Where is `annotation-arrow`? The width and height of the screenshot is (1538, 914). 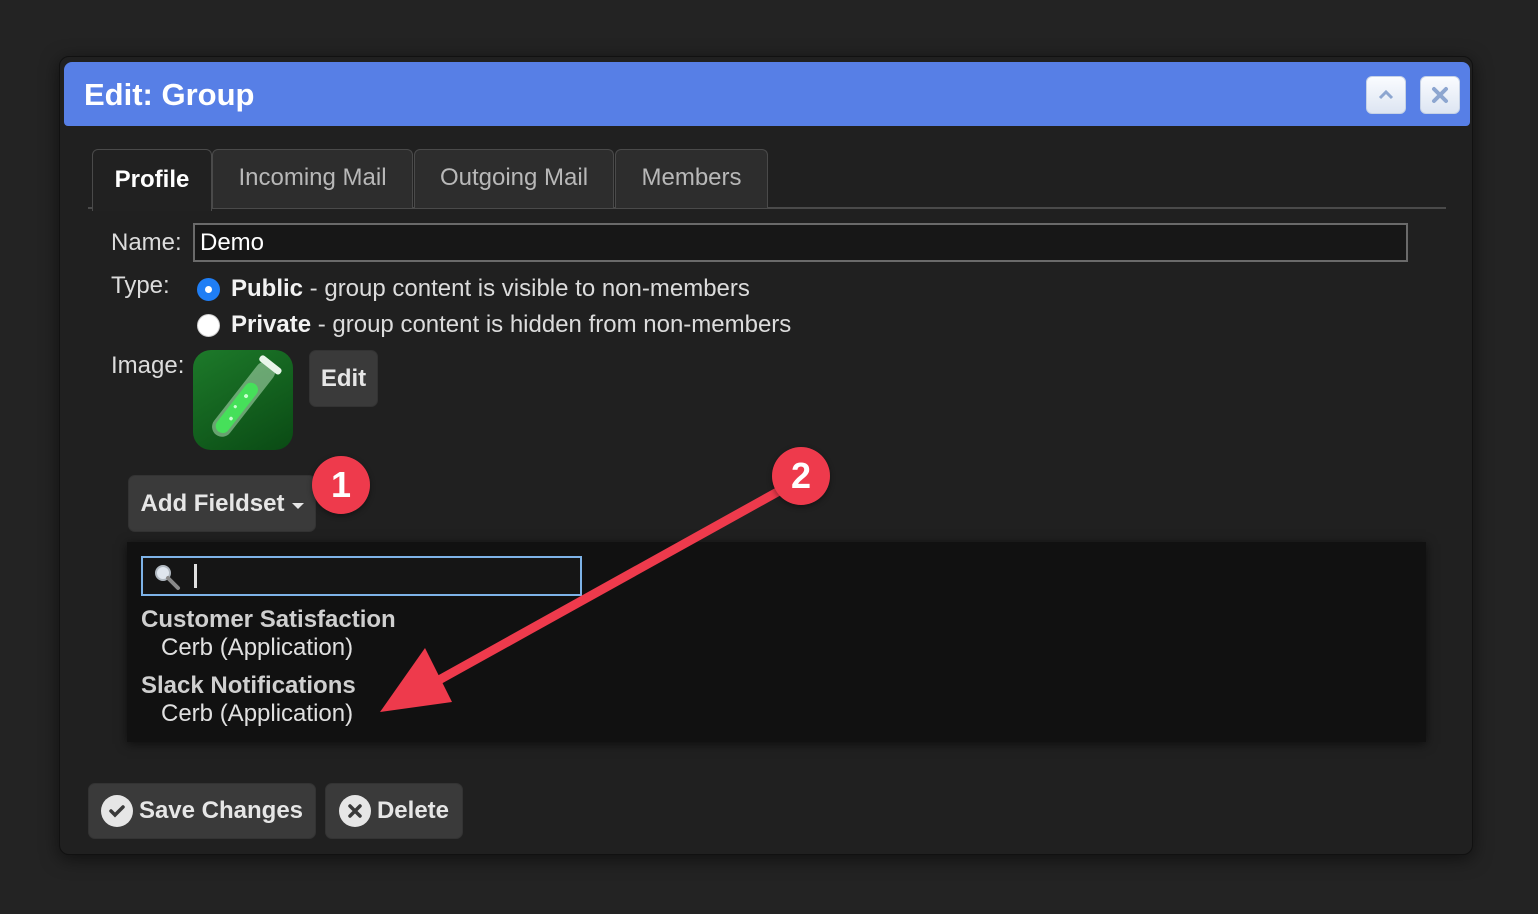
annotation-arrow is located at coordinates (587, 596).